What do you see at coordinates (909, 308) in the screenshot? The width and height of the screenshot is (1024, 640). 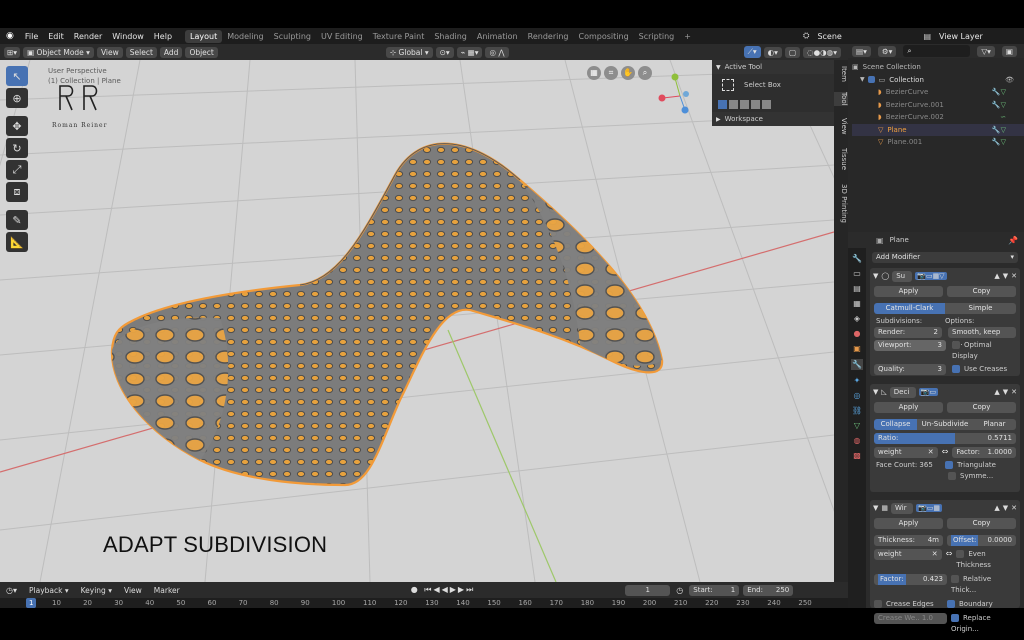 I see `catmull-clark-button: Catmull-Clark` at bounding box center [909, 308].